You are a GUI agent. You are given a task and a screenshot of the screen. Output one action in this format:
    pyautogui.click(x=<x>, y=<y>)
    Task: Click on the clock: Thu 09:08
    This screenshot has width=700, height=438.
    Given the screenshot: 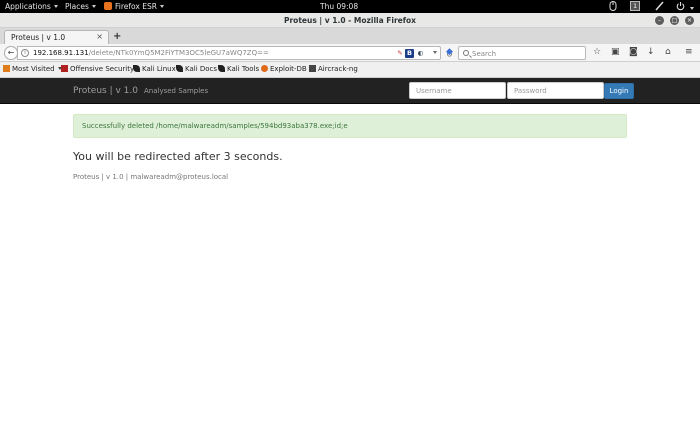 What is the action you would take?
    pyautogui.click(x=339, y=6)
    